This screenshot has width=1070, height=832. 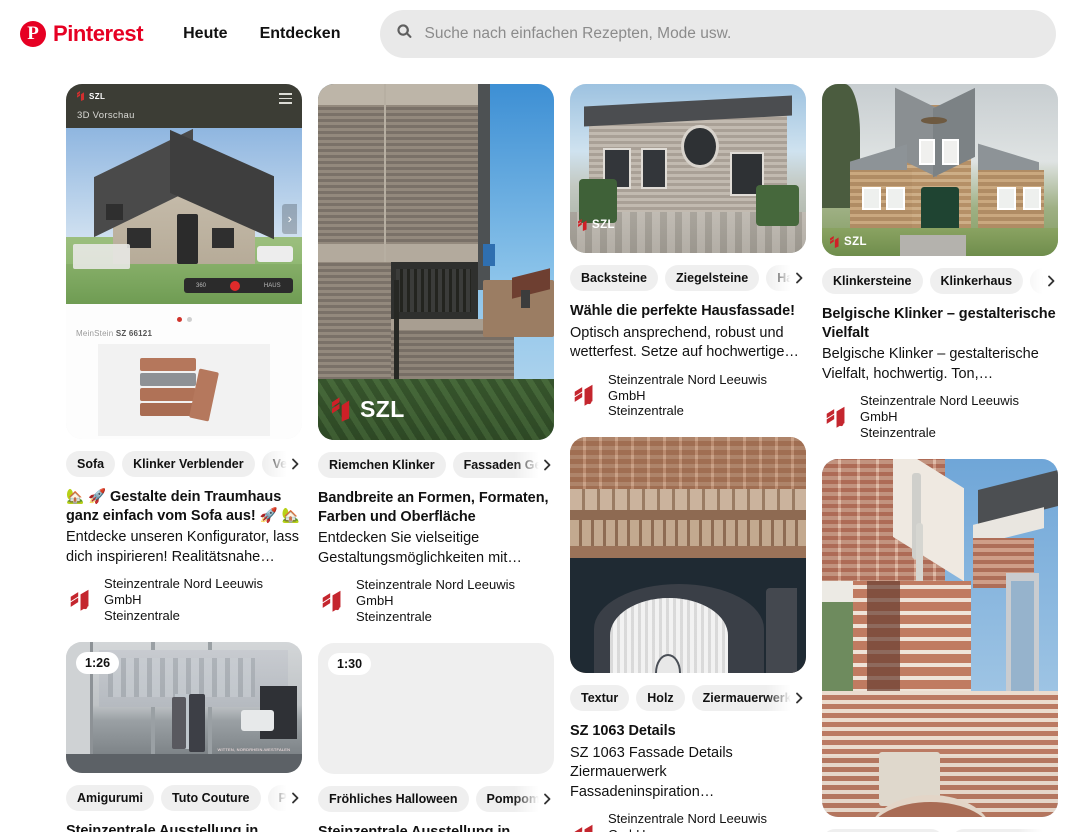 What do you see at coordinates (300, 34) in the screenshot?
I see `nav-item-entdecken: Entdecken` at bounding box center [300, 34].